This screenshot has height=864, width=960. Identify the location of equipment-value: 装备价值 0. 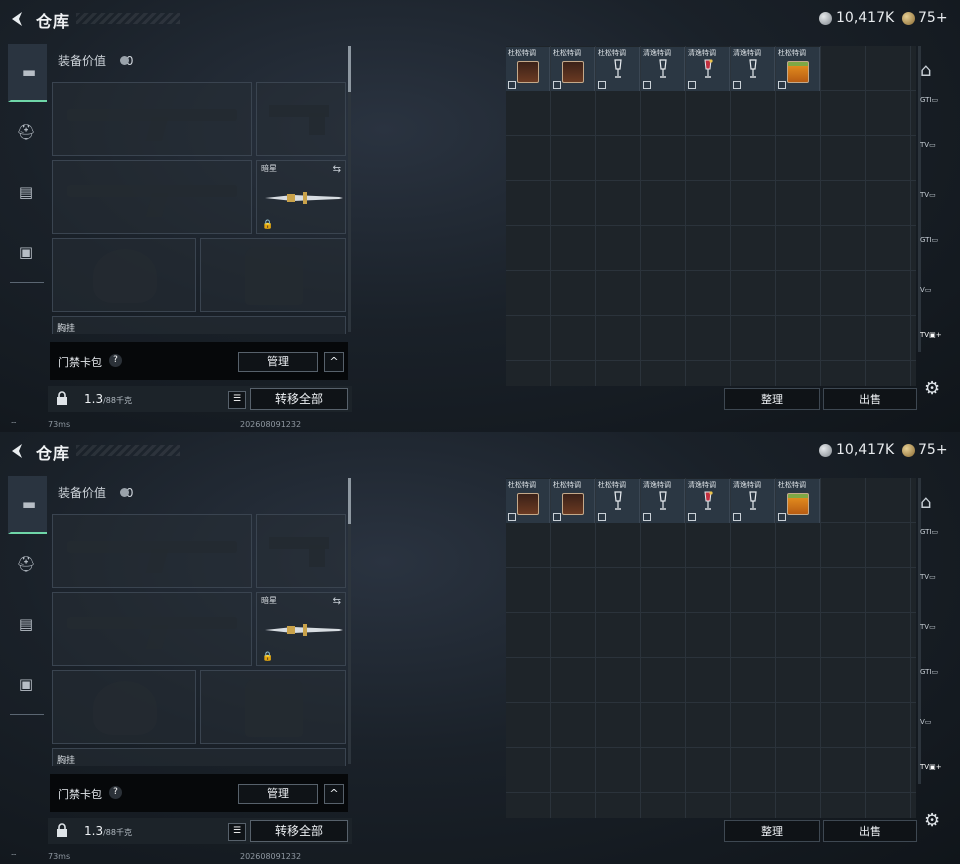
(95, 492).